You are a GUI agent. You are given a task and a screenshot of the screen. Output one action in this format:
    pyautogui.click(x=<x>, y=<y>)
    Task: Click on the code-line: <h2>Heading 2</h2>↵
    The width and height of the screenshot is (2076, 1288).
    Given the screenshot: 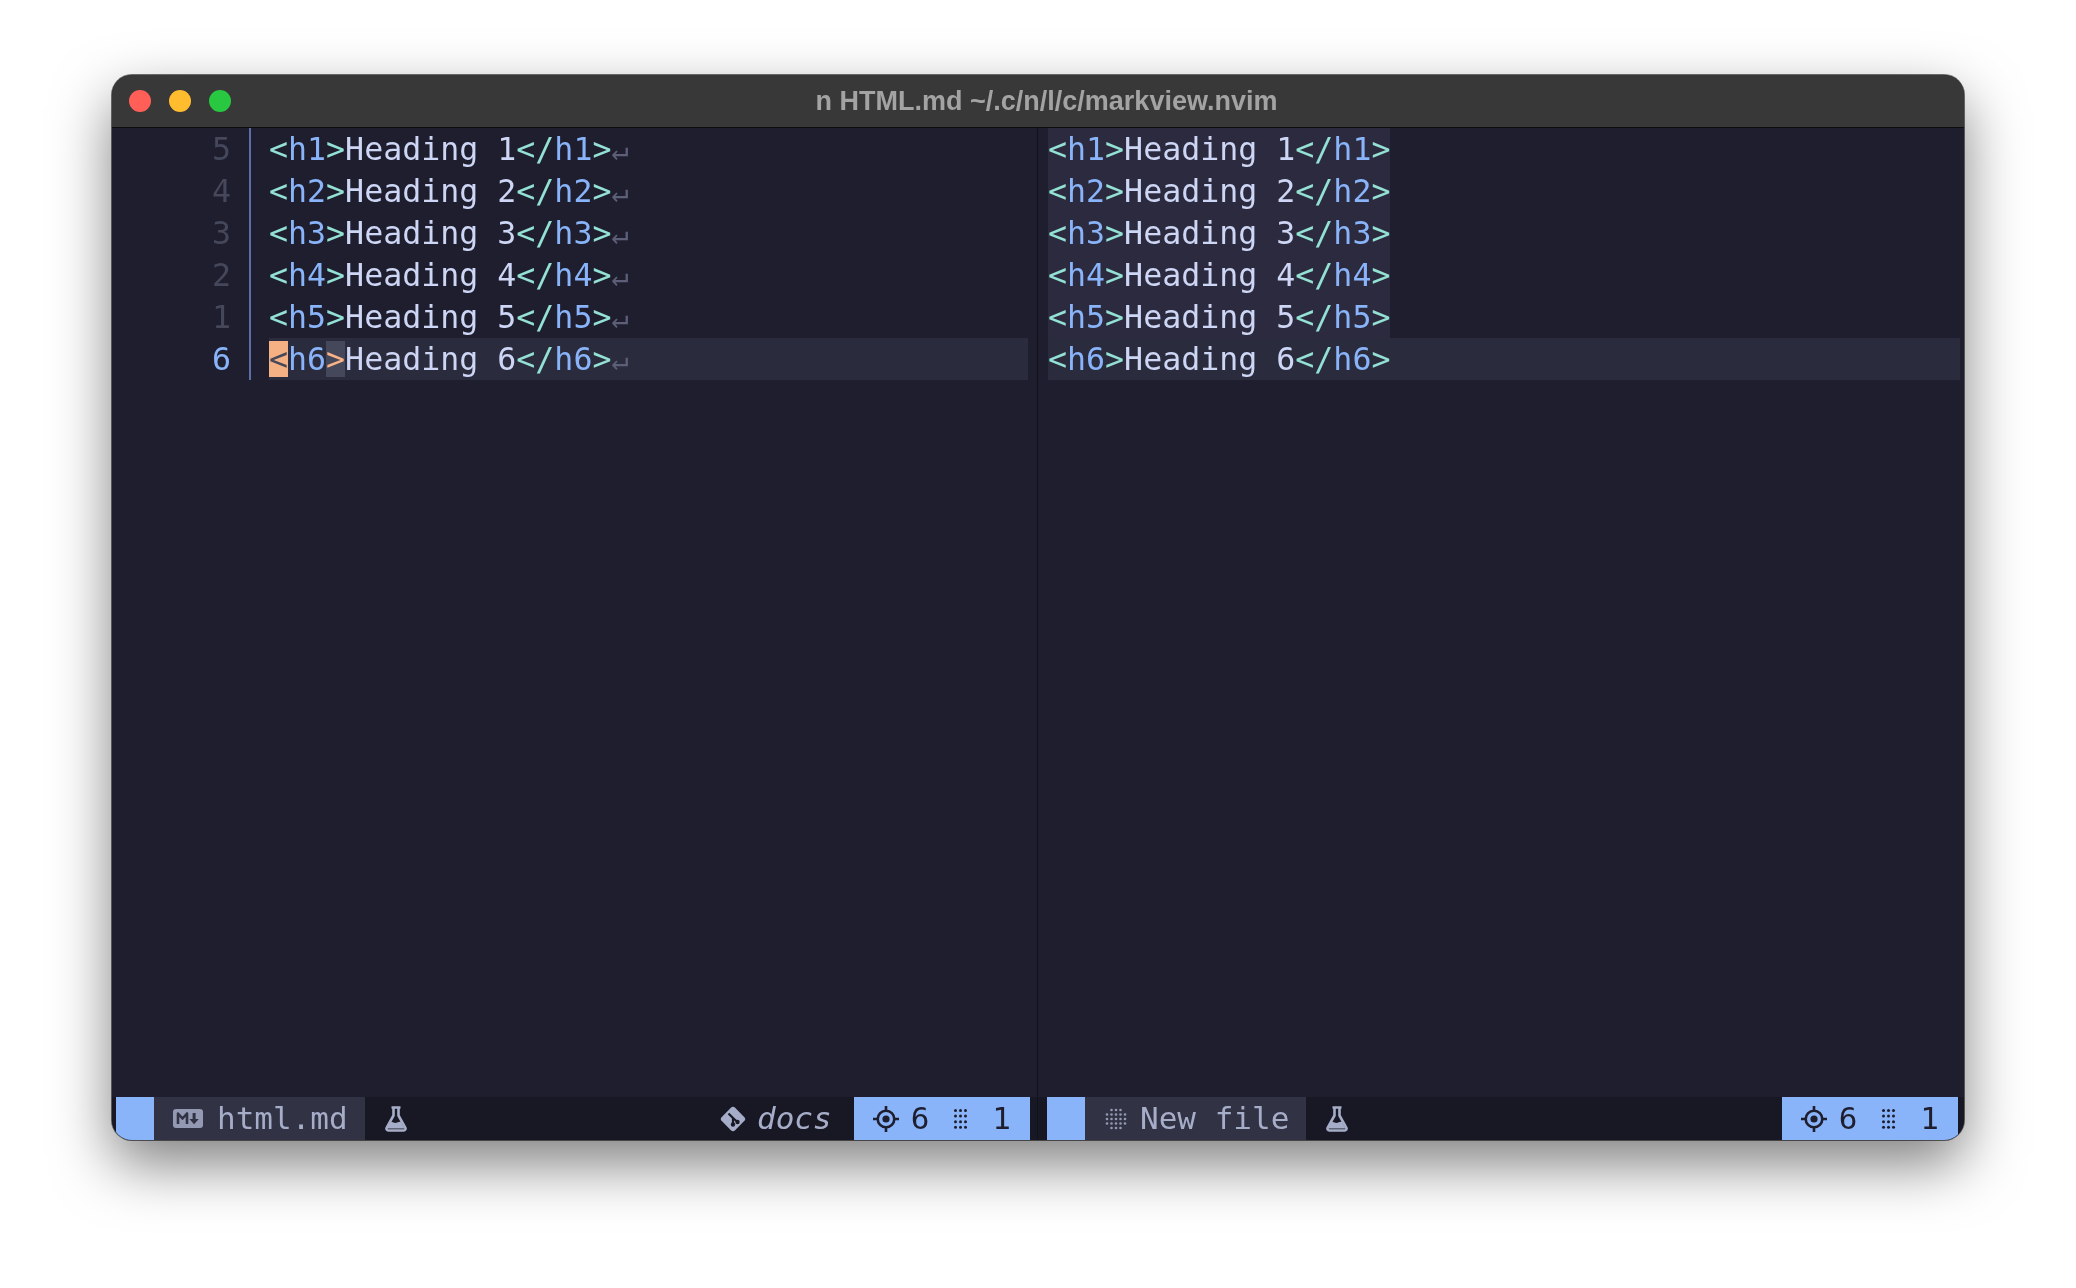 What is the action you would take?
    pyautogui.click(x=449, y=191)
    